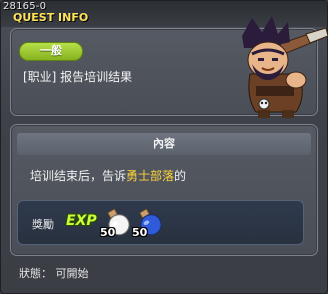  I want to click on content-section-header: 內容, so click(164, 144).